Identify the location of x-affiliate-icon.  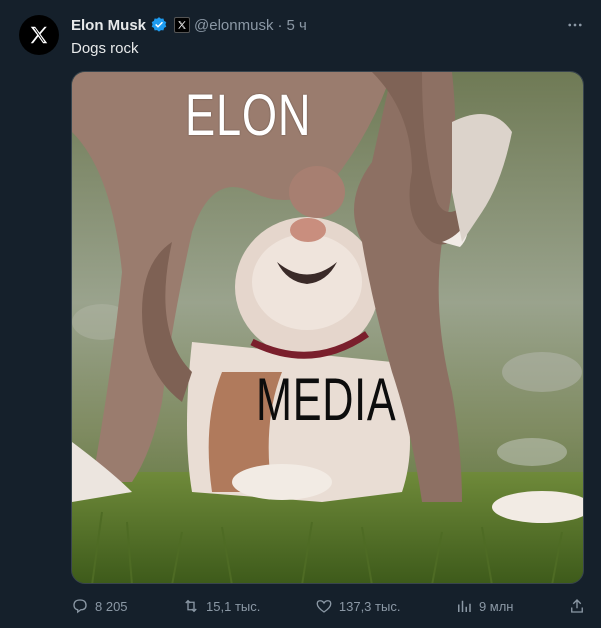
(182, 25).